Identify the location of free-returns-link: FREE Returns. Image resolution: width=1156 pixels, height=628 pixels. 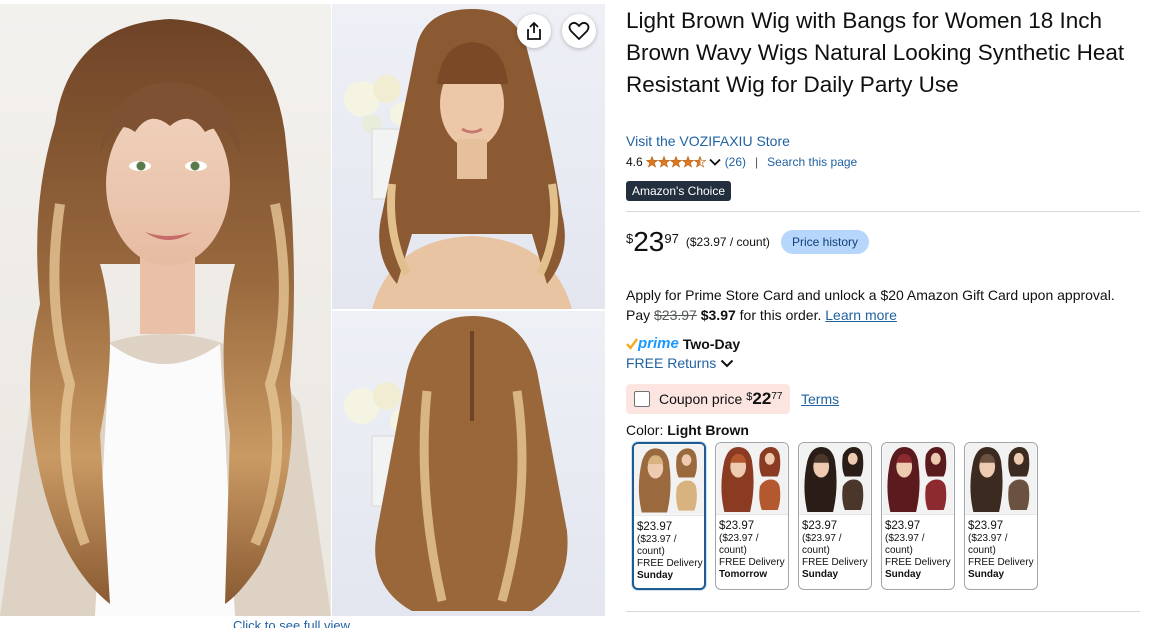
(680, 363).